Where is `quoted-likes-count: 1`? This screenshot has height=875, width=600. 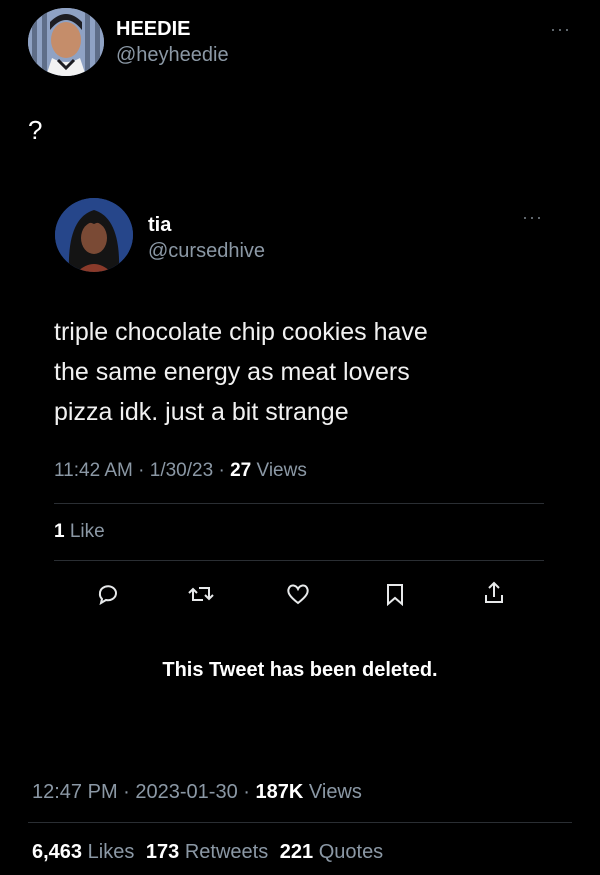 quoted-likes-count: 1 is located at coordinates (59, 531).